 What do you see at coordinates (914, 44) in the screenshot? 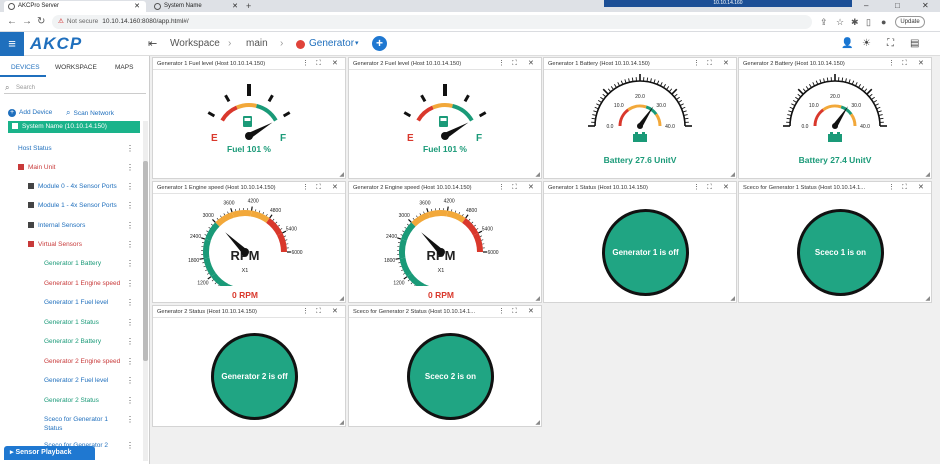
I see `layout-icon: ▤` at bounding box center [914, 44].